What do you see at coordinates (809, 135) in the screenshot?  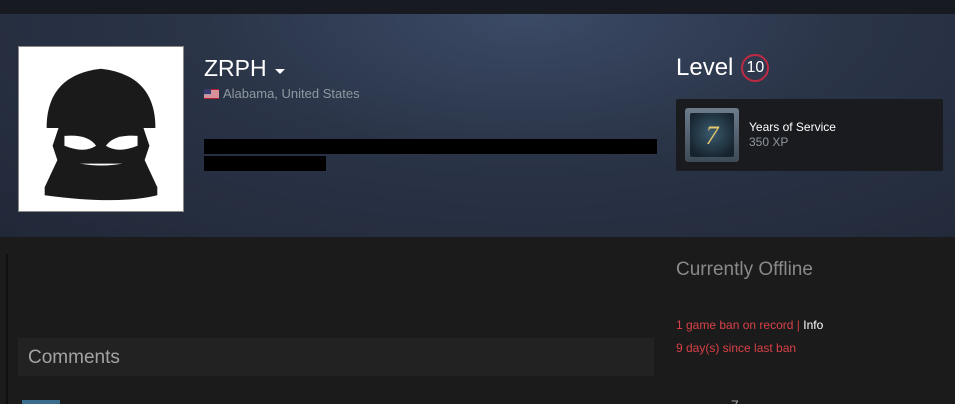 I see `featured-badge: 7 Years of Service 350 XP` at bounding box center [809, 135].